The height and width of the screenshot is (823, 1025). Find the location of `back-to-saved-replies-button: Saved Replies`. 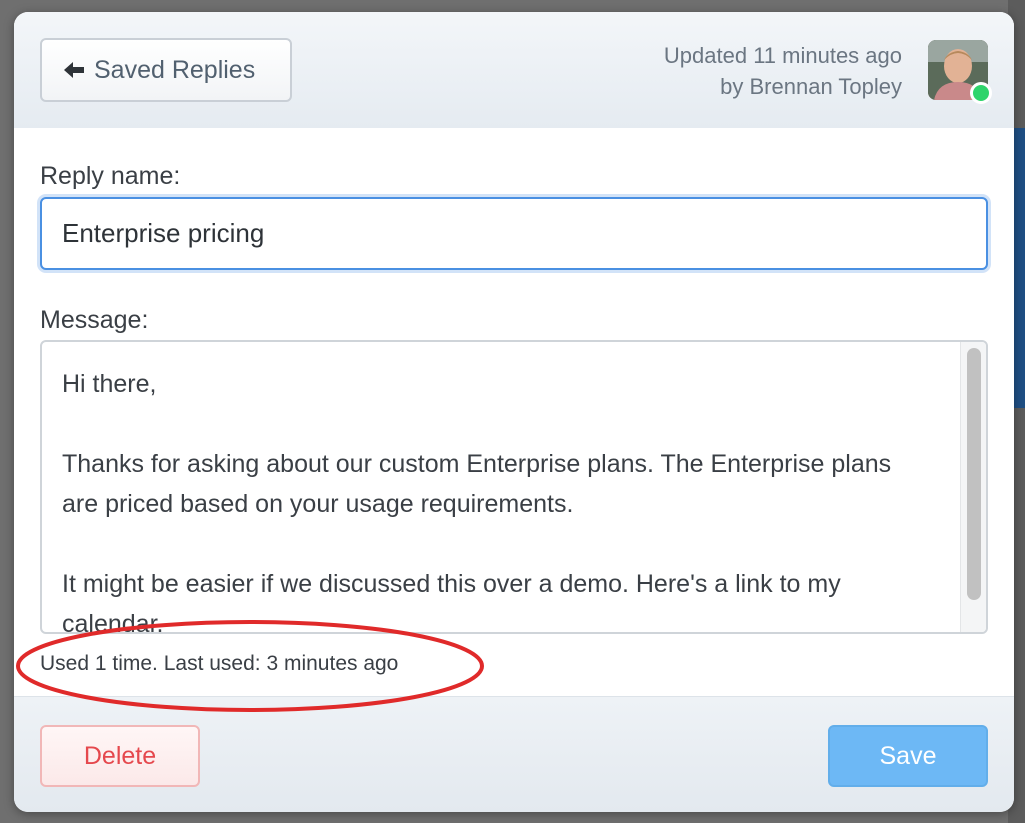

back-to-saved-replies-button: Saved Replies is located at coordinates (166, 70).